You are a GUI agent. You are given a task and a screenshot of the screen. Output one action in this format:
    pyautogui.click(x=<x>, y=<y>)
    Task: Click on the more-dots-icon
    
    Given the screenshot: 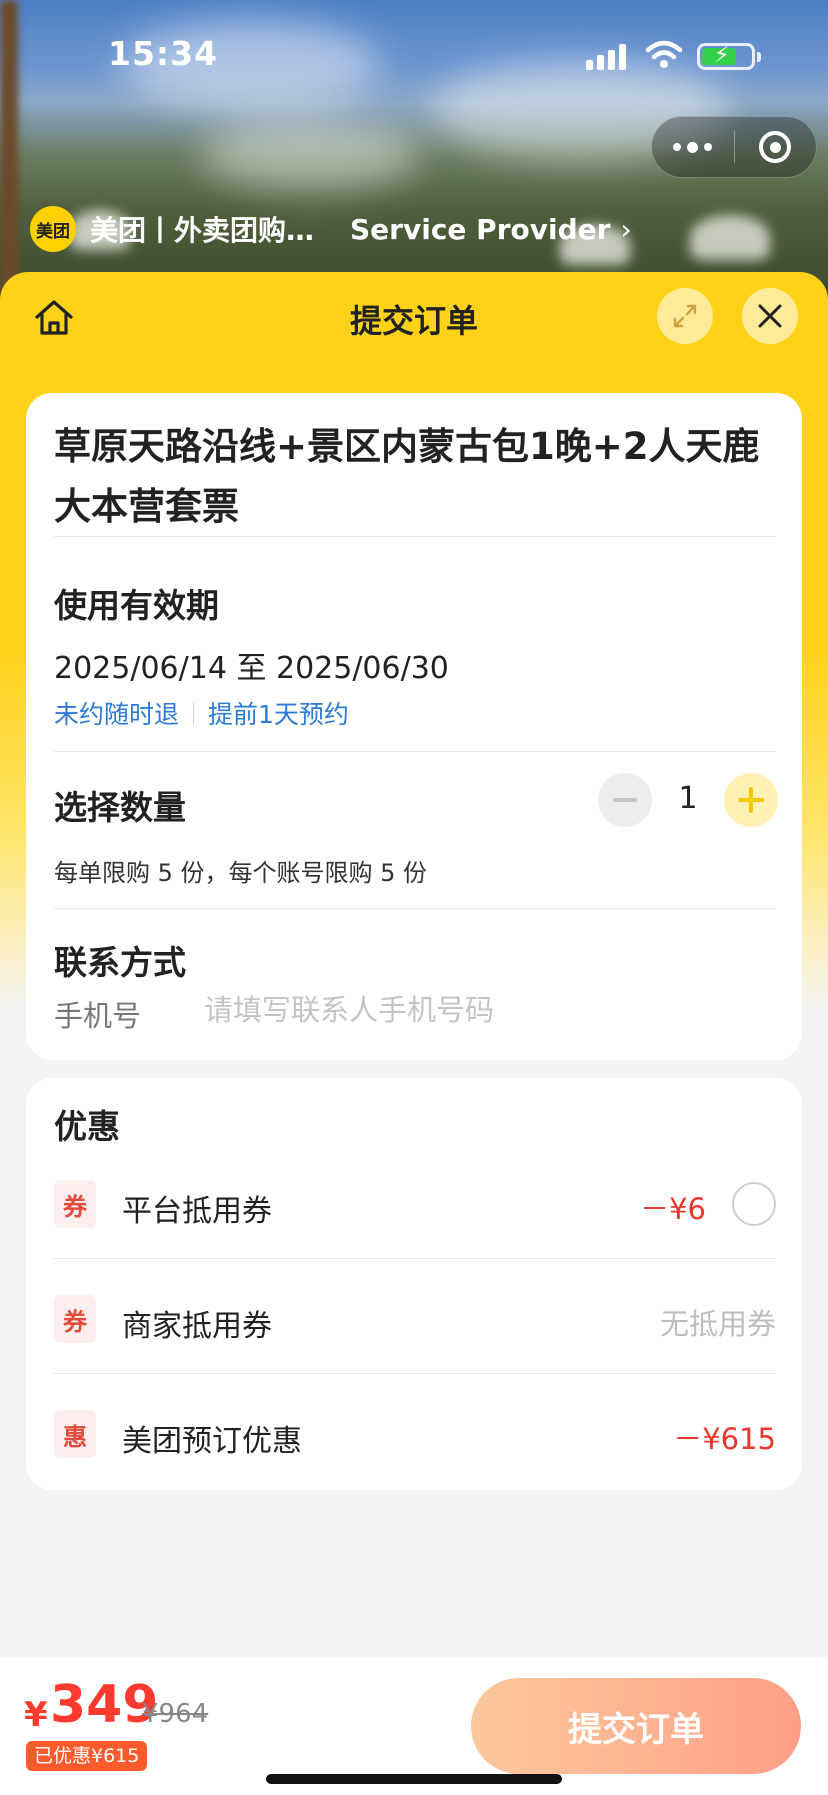 What is the action you would take?
    pyautogui.click(x=693, y=147)
    